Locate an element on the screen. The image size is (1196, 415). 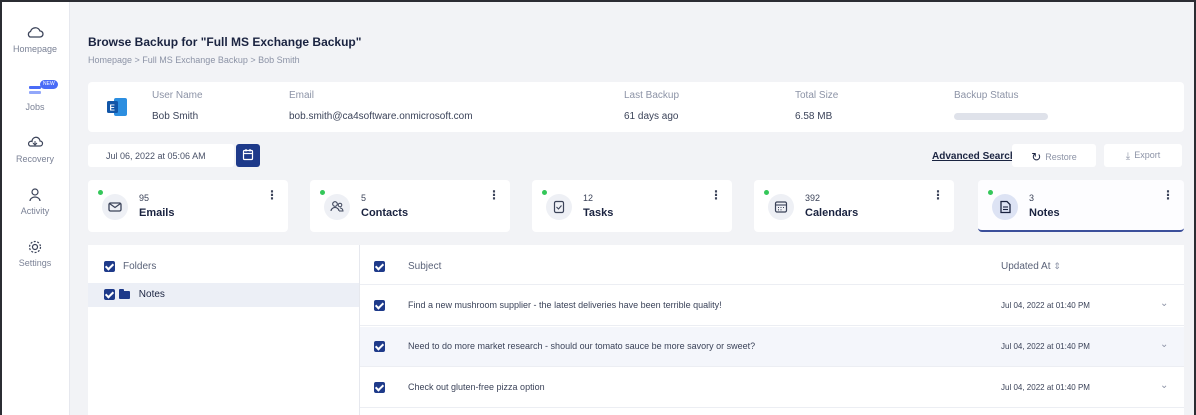
stat-count: 12 is located at coordinates (588, 198).